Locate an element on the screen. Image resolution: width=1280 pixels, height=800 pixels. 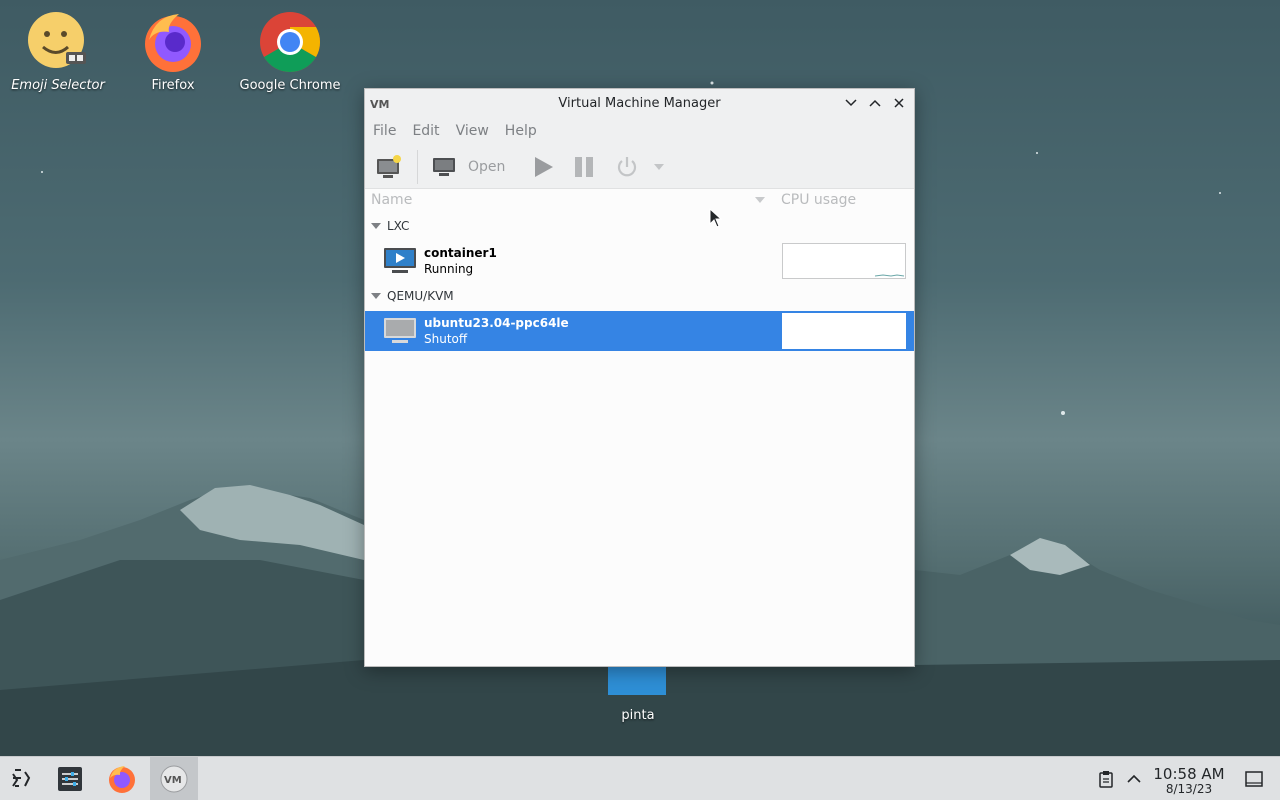
launcher-icon is located at coordinates (21, 778).